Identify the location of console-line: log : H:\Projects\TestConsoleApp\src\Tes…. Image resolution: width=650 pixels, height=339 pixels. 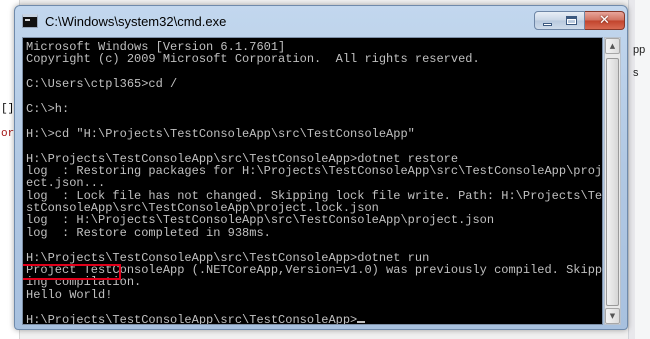
(260, 220).